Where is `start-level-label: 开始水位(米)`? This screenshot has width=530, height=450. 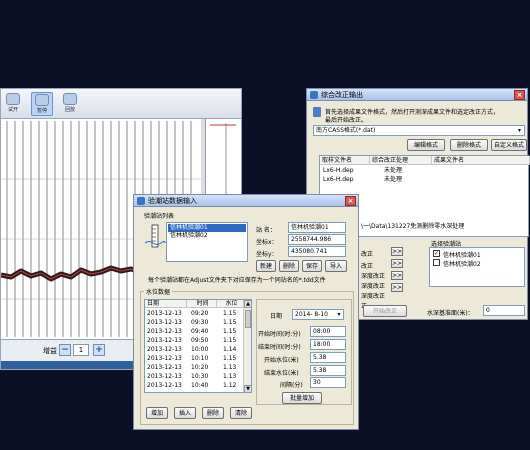 start-level-label: 开始水位(米) is located at coordinates (281, 360).